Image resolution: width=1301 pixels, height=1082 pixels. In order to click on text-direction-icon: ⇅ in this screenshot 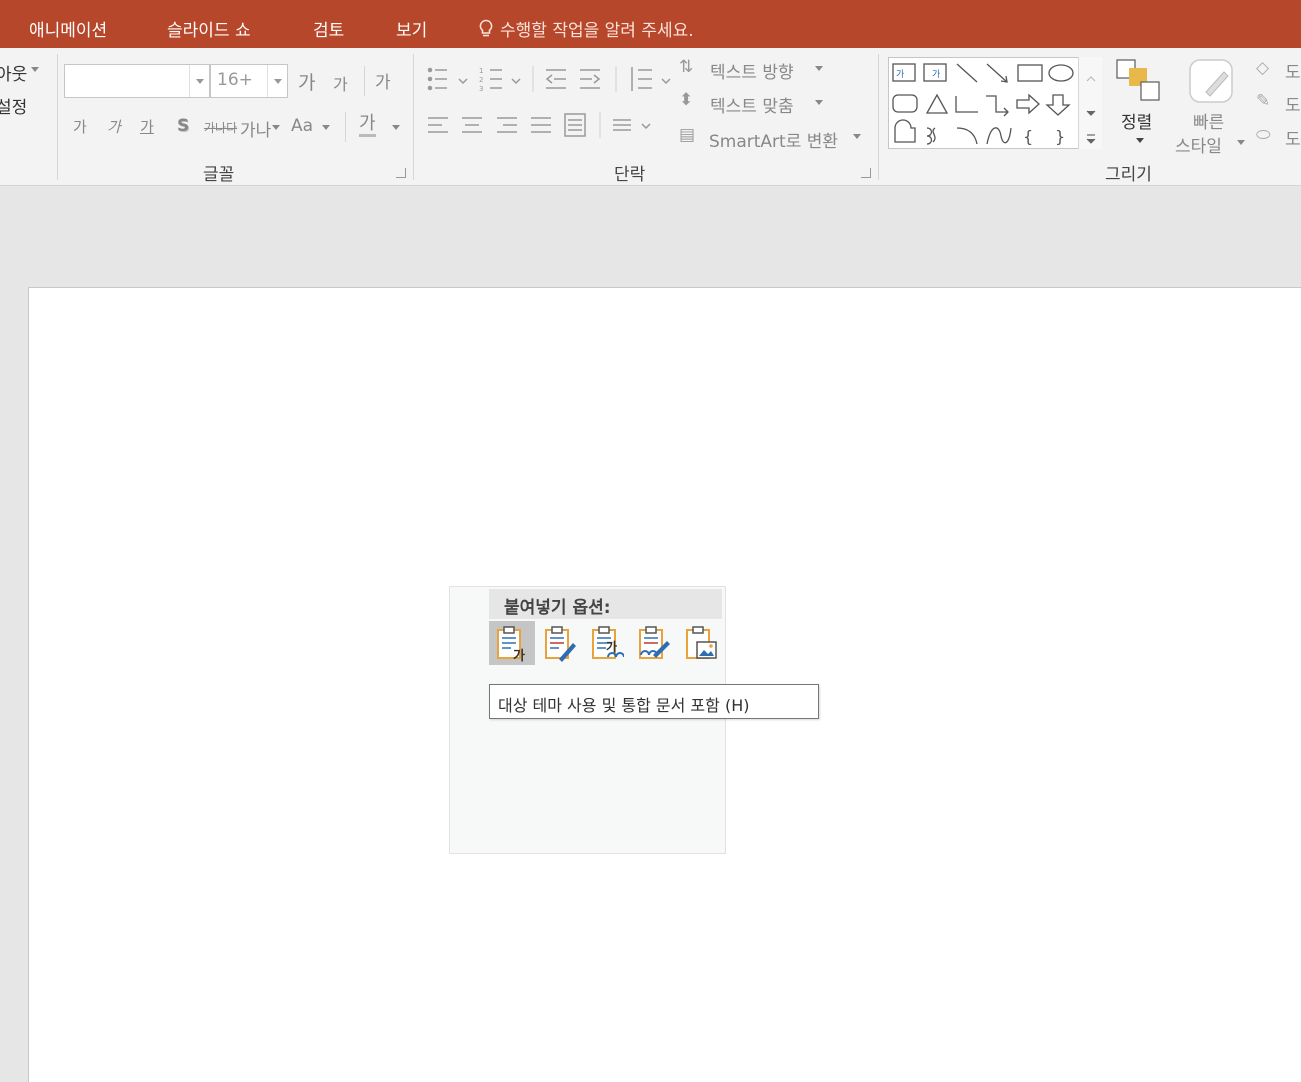, I will do `click(686, 67)`.